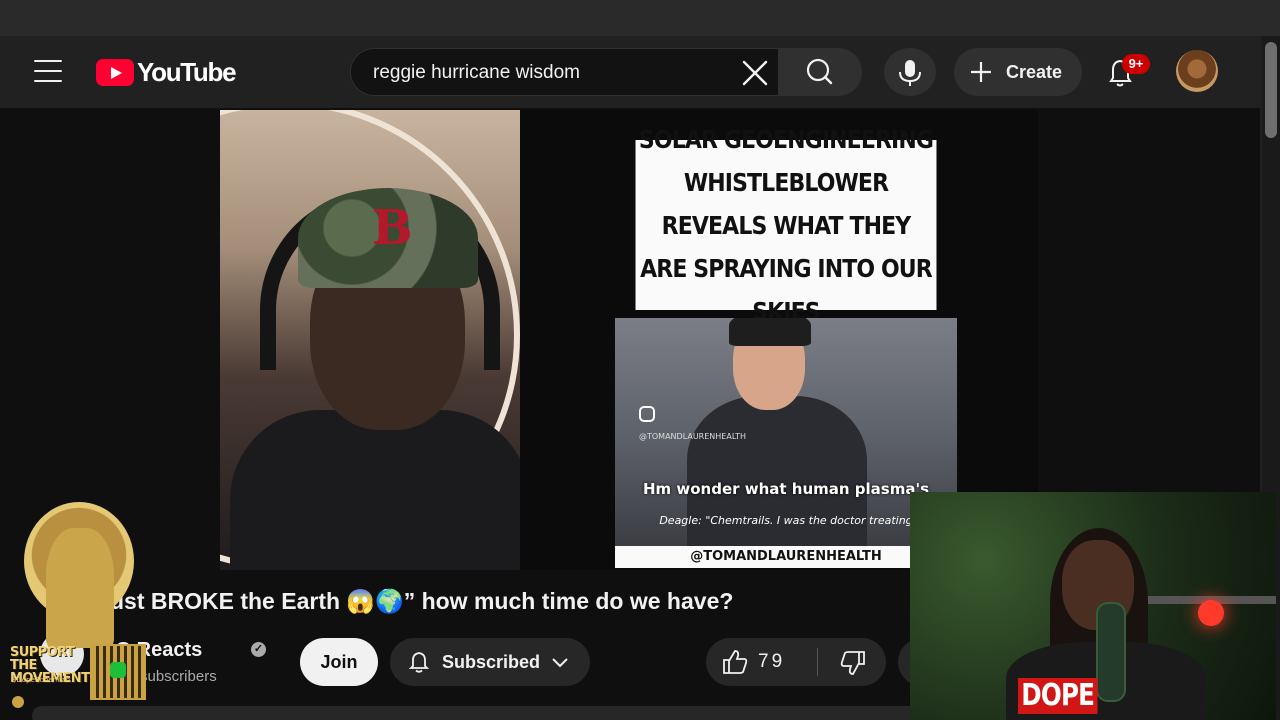  What do you see at coordinates (1197, 71) in the screenshot?
I see `account-avatar` at bounding box center [1197, 71].